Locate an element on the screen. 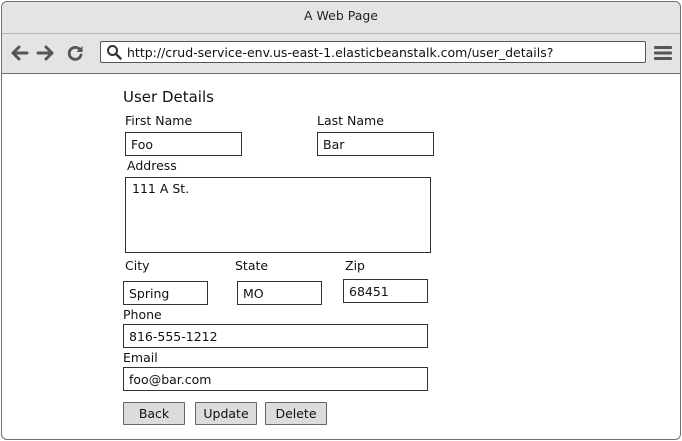 The width and height of the screenshot is (682, 441). back-arrow-icon is located at coordinates (20, 53).